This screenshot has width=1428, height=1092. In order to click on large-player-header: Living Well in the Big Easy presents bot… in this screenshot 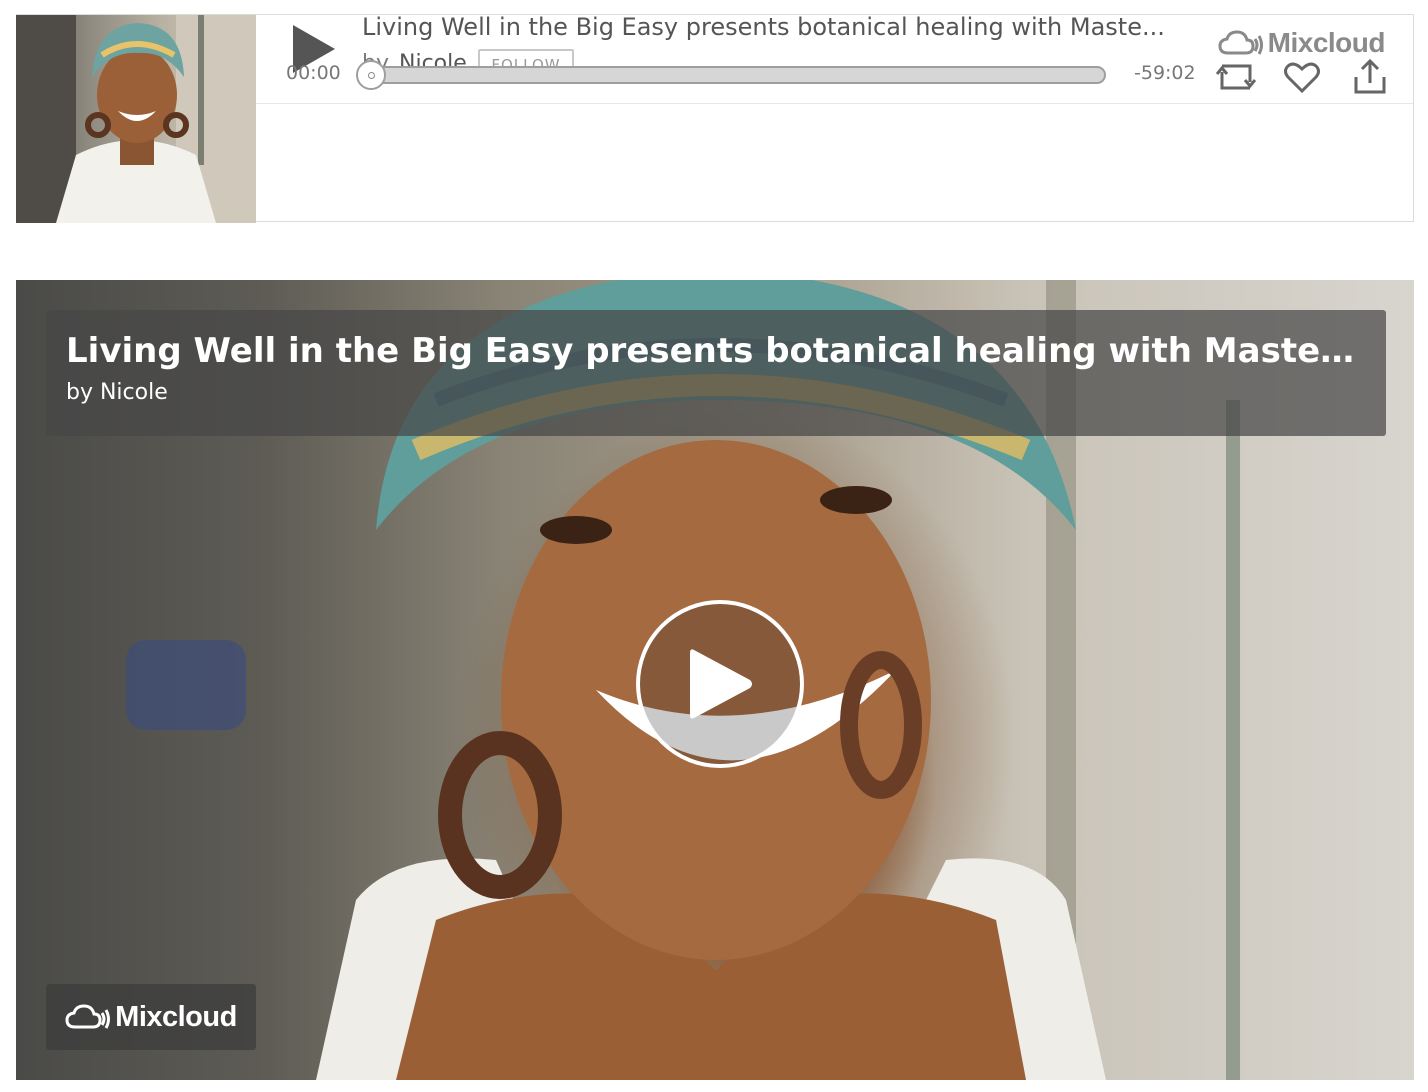, I will do `click(716, 373)`.